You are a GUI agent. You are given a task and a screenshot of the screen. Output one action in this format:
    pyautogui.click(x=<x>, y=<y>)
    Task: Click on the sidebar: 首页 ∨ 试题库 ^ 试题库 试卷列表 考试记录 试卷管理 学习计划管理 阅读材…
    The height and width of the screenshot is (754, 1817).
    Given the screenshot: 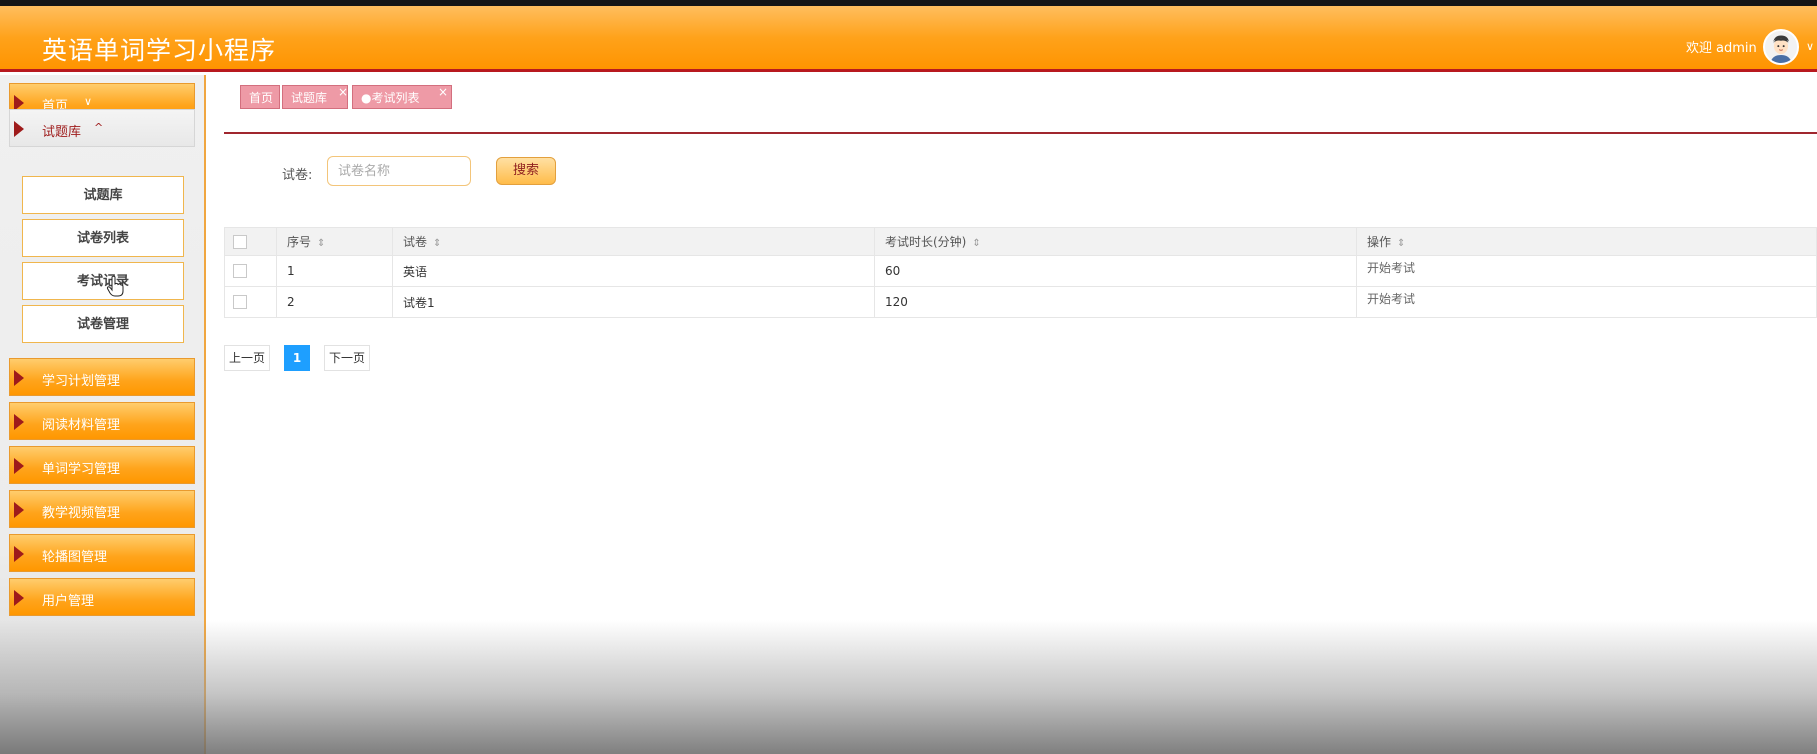 What is the action you would take?
    pyautogui.click(x=103, y=414)
    